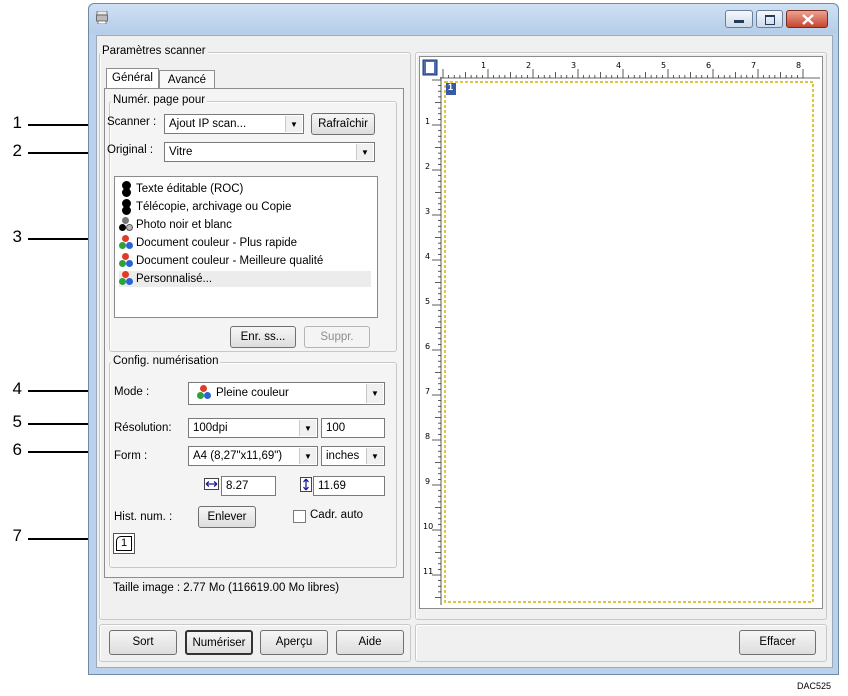  What do you see at coordinates (299, 516) in the screenshot?
I see `auto-frame-checkbox` at bounding box center [299, 516].